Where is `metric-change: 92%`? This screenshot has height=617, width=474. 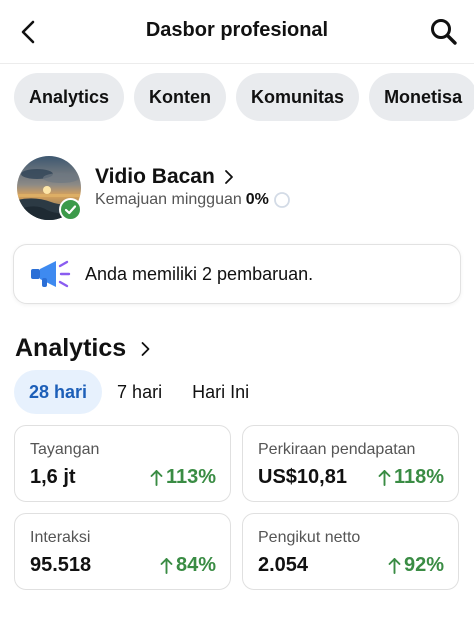
metric-change: 92% is located at coordinates (416, 565).